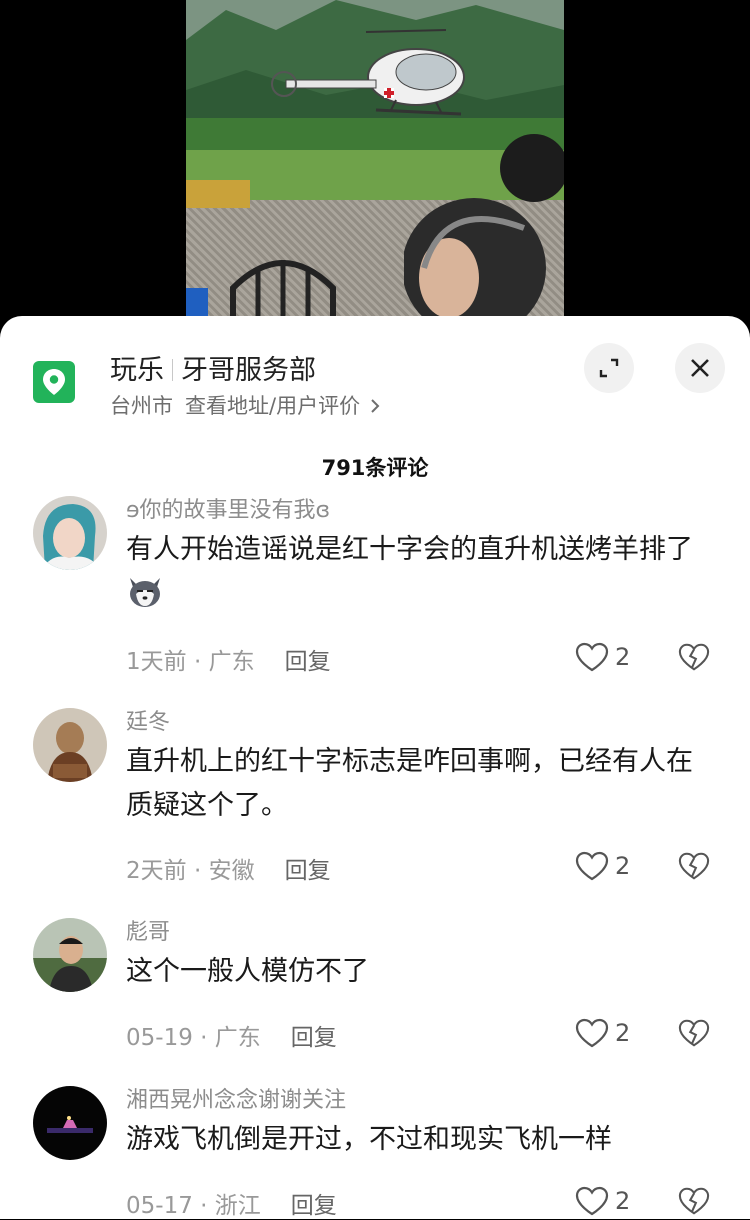 The height and width of the screenshot is (1220, 750). I want to click on comment-username: 廷冬, so click(148, 720).